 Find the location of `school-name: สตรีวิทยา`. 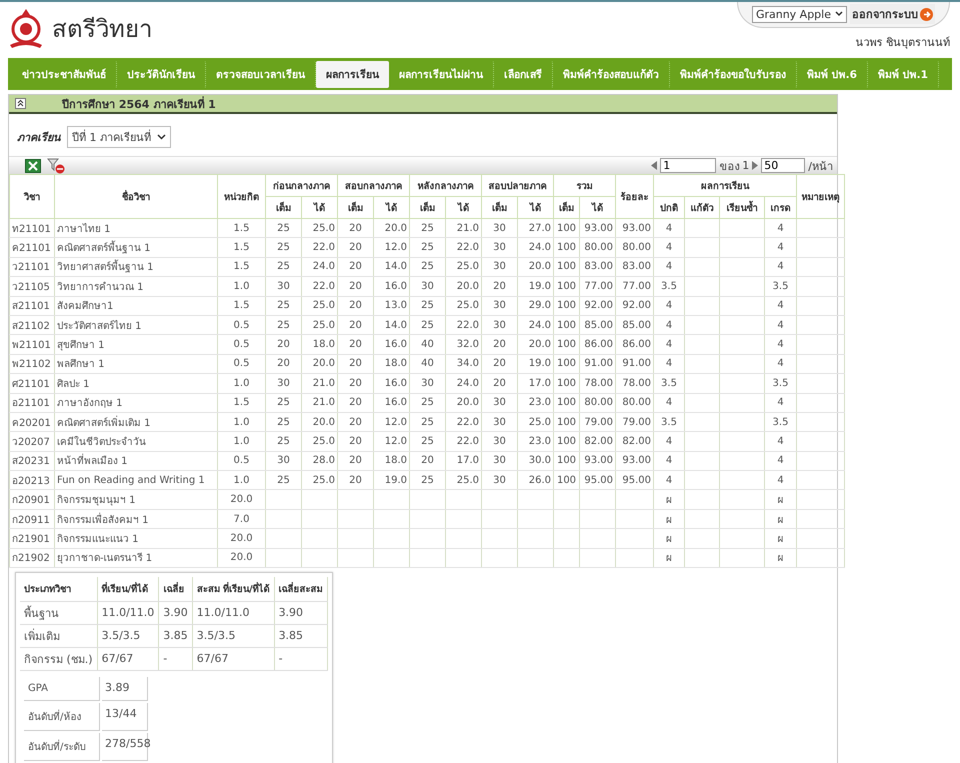

school-name: สตรีวิทยา is located at coordinates (102, 29).